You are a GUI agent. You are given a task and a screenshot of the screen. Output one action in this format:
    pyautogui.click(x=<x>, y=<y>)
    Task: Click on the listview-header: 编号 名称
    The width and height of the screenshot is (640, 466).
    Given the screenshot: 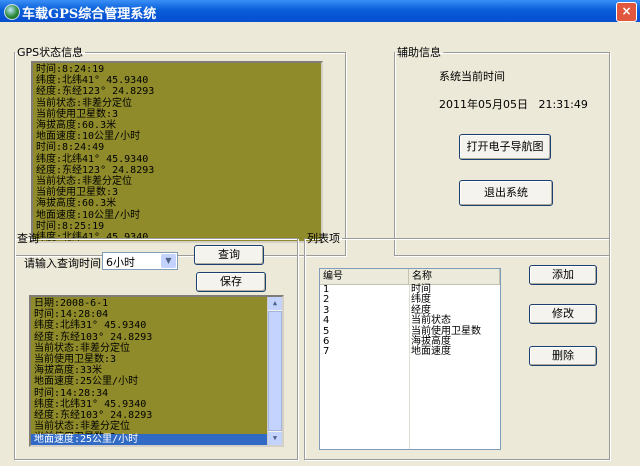 What is the action you would take?
    pyautogui.click(x=410, y=277)
    